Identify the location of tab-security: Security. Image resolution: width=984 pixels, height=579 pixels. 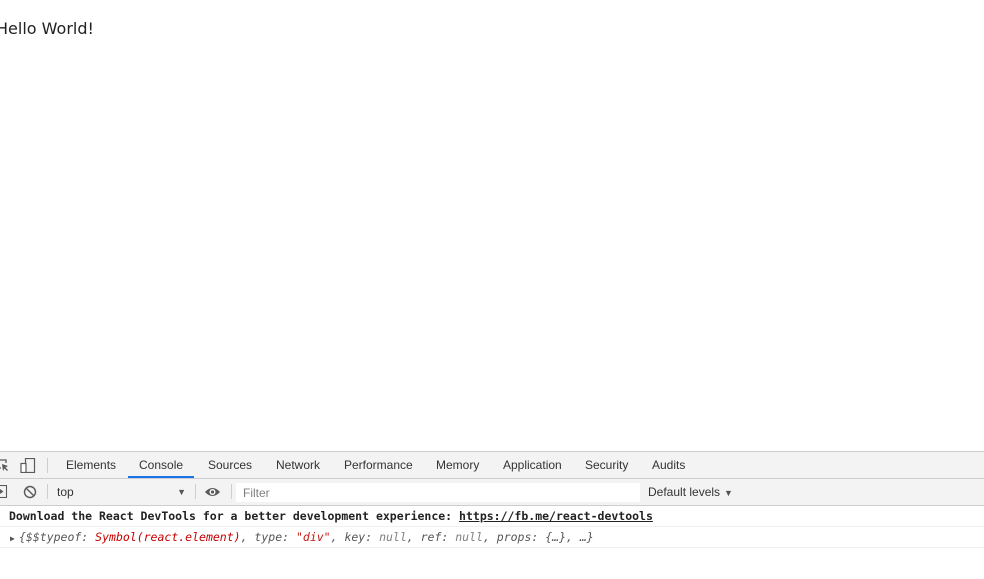
(606, 465).